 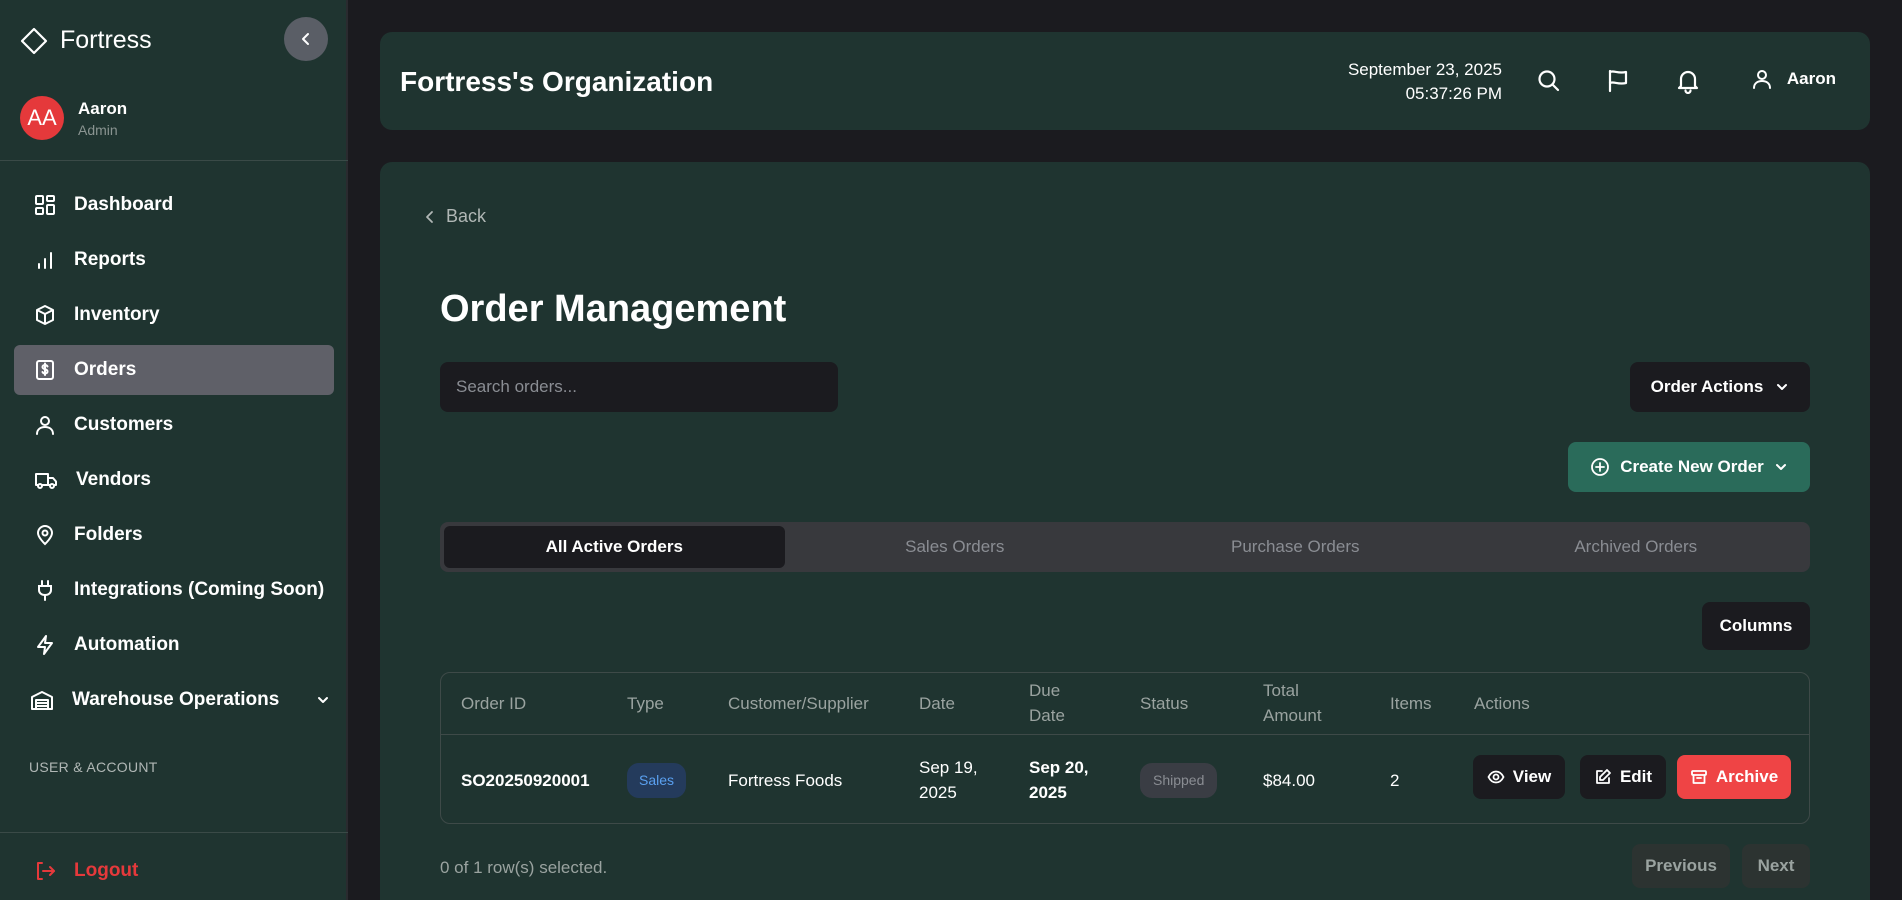 I want to click on sidebar-item-label: Orders, so click(x=105, y=369).